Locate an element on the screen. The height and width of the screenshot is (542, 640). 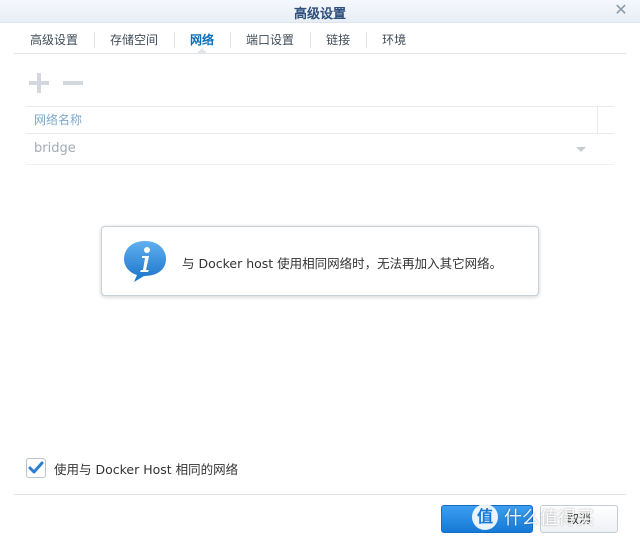
plus-icon is located at coordinates (39, 83).